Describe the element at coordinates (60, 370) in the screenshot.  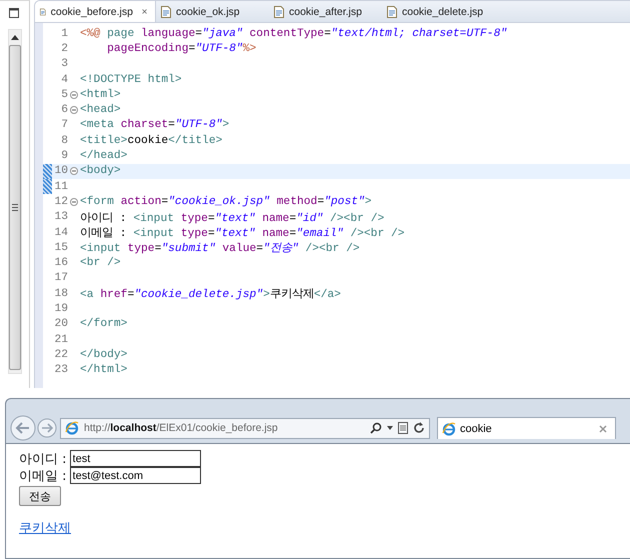
I see `line-number: 23` at that location.